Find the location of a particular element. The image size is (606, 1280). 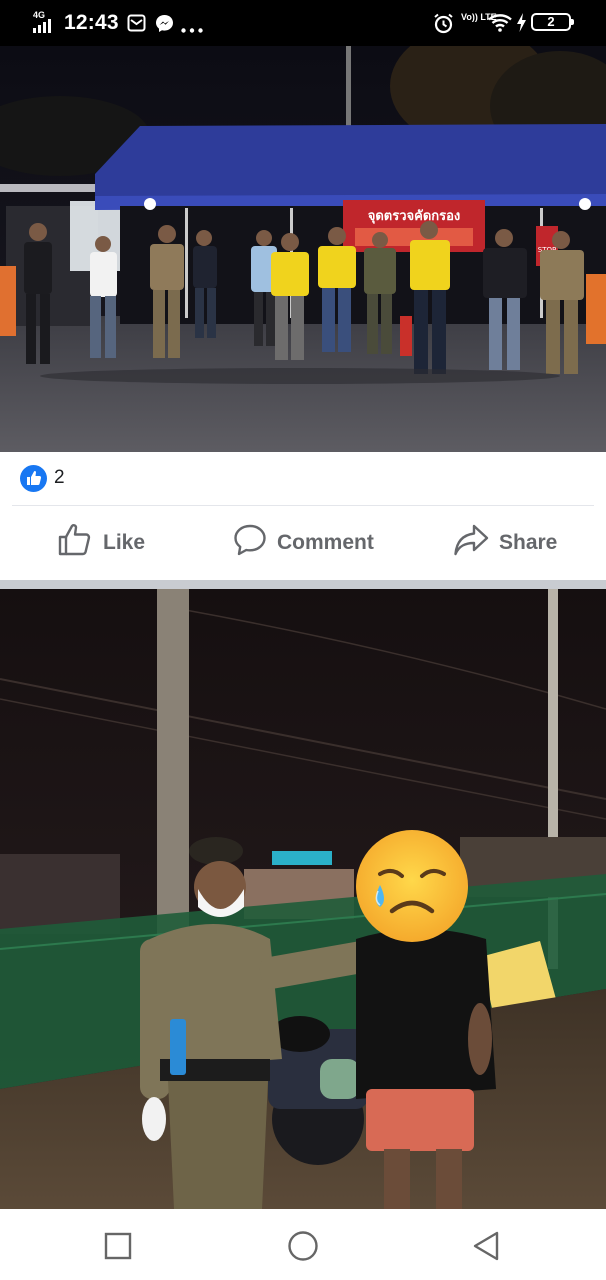

comment-button: Comment is located at coordinates (303, 543).